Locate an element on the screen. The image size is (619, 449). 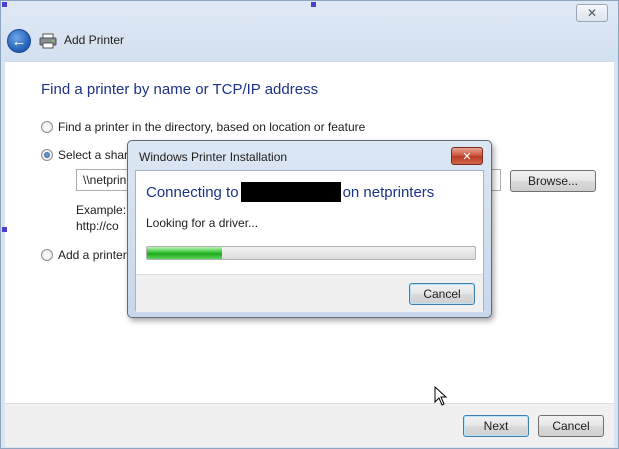
radio-tcpip is located at coordinates (47, 255).